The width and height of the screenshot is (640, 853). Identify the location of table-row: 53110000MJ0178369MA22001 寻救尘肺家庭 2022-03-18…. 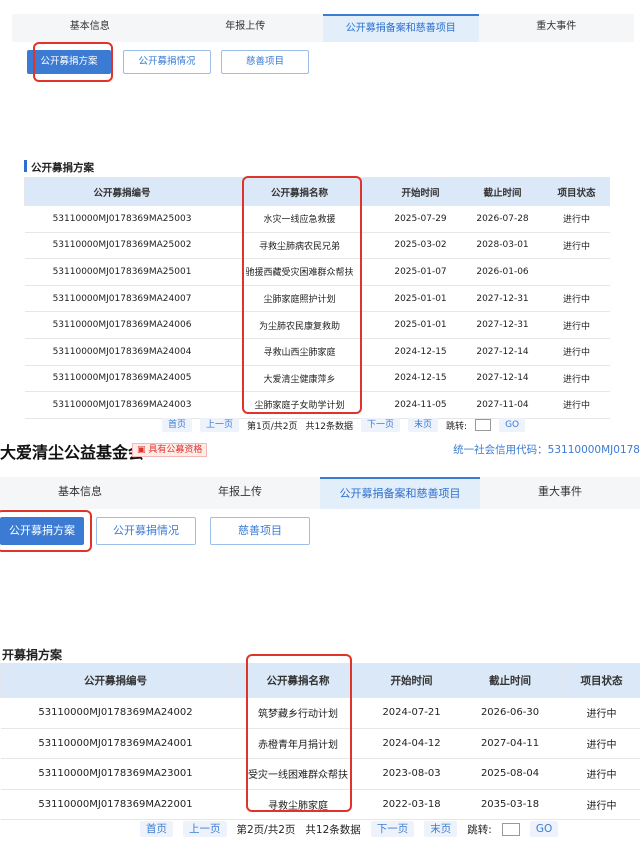
(320, 804).